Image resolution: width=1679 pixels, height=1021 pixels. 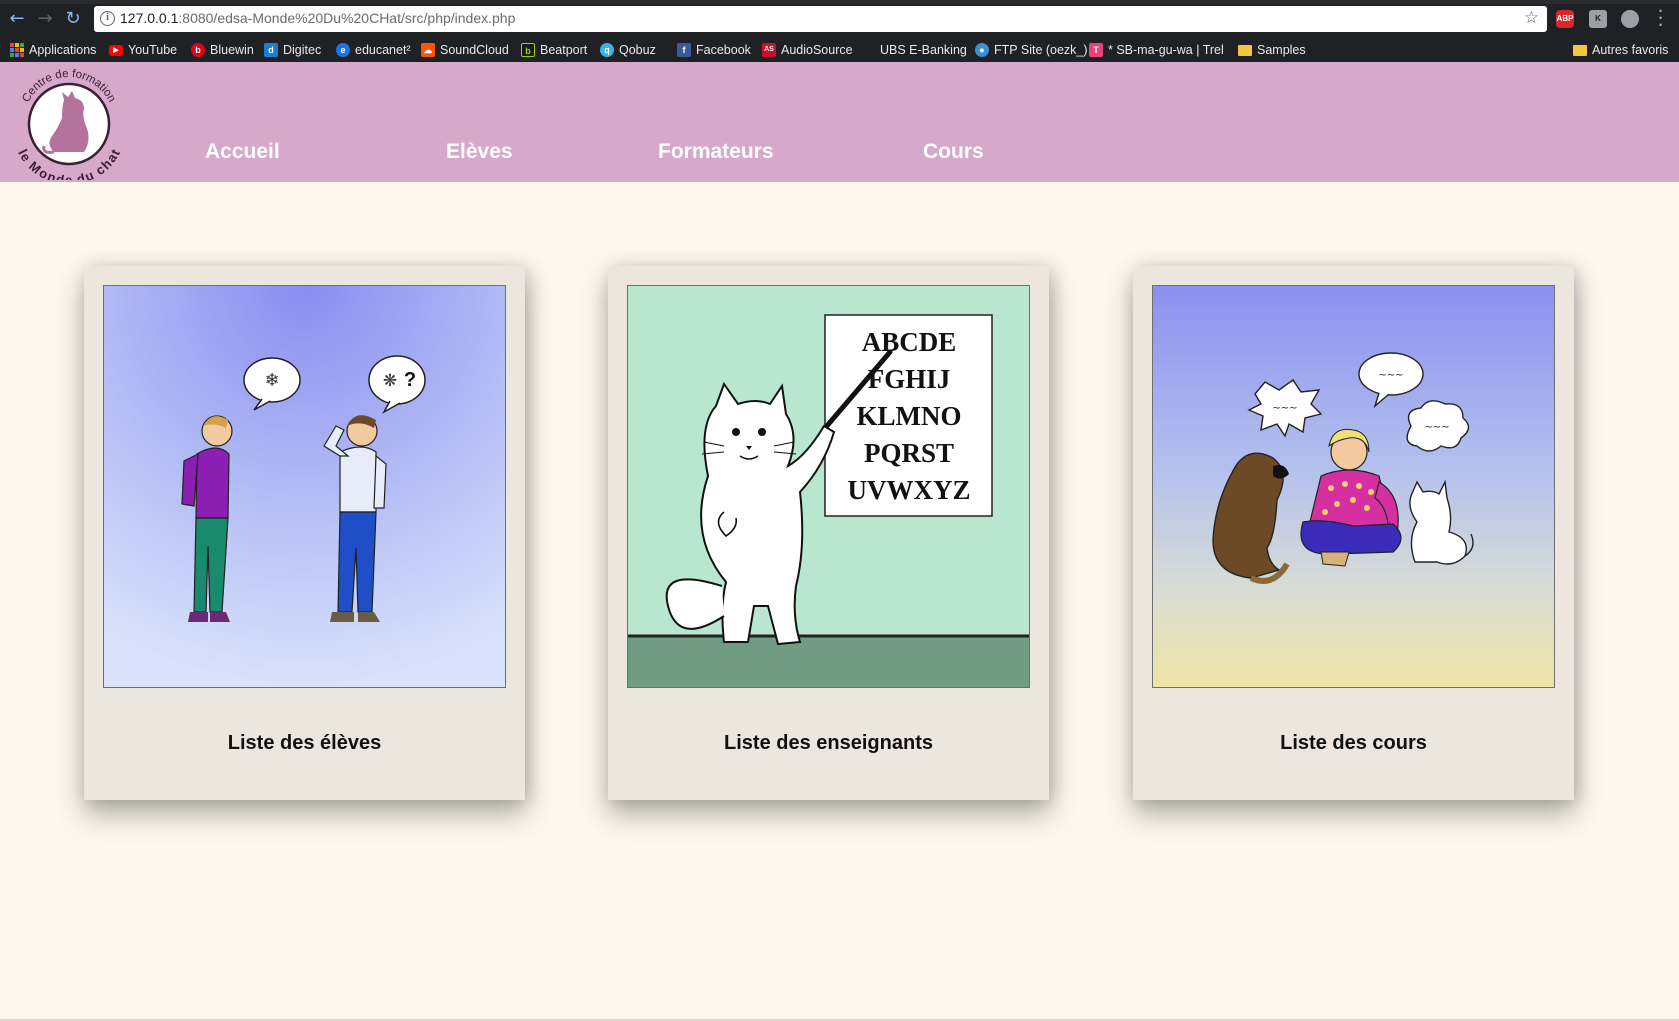 I want to click on bookmark-label: Applications, so click(x=63, y=50).